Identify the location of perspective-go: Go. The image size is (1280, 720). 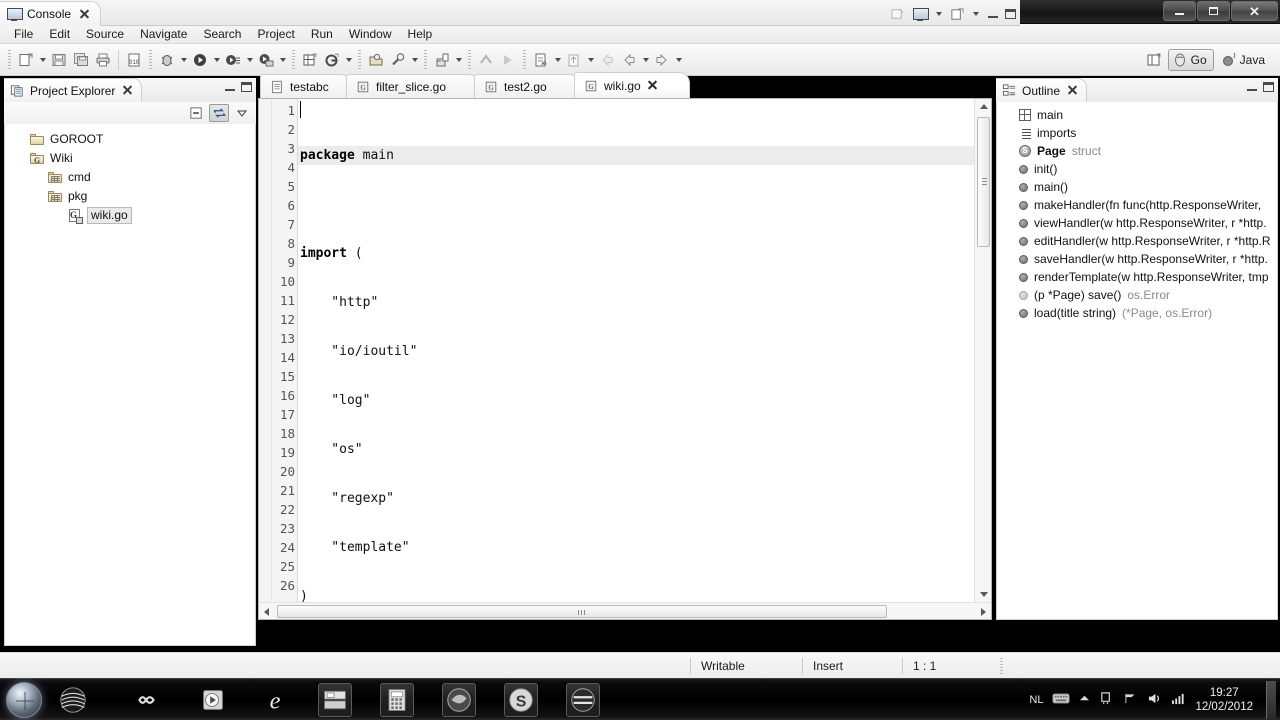
(1190, 60).